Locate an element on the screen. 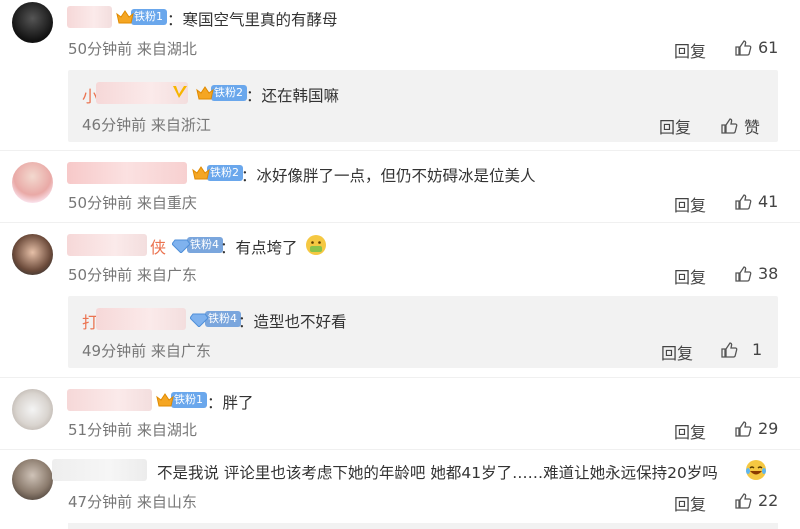 The image size is (800, 529). reply-thread: 小 铁粉2 ：还在韩国嘛 46分钟前 来自浙江 回复 赞 is located at coordinates (423, 106).